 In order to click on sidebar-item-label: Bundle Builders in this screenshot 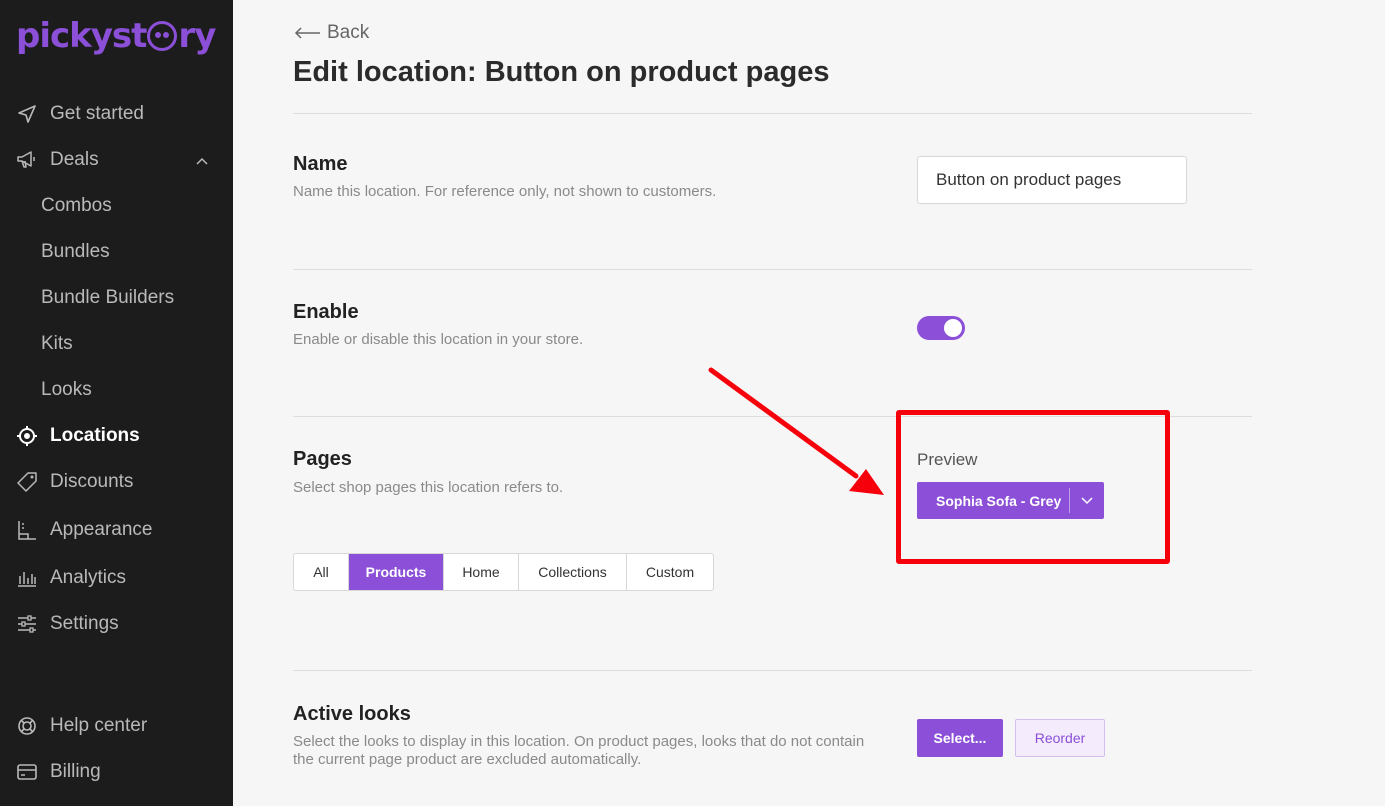, I will do `click(108, 297)`.